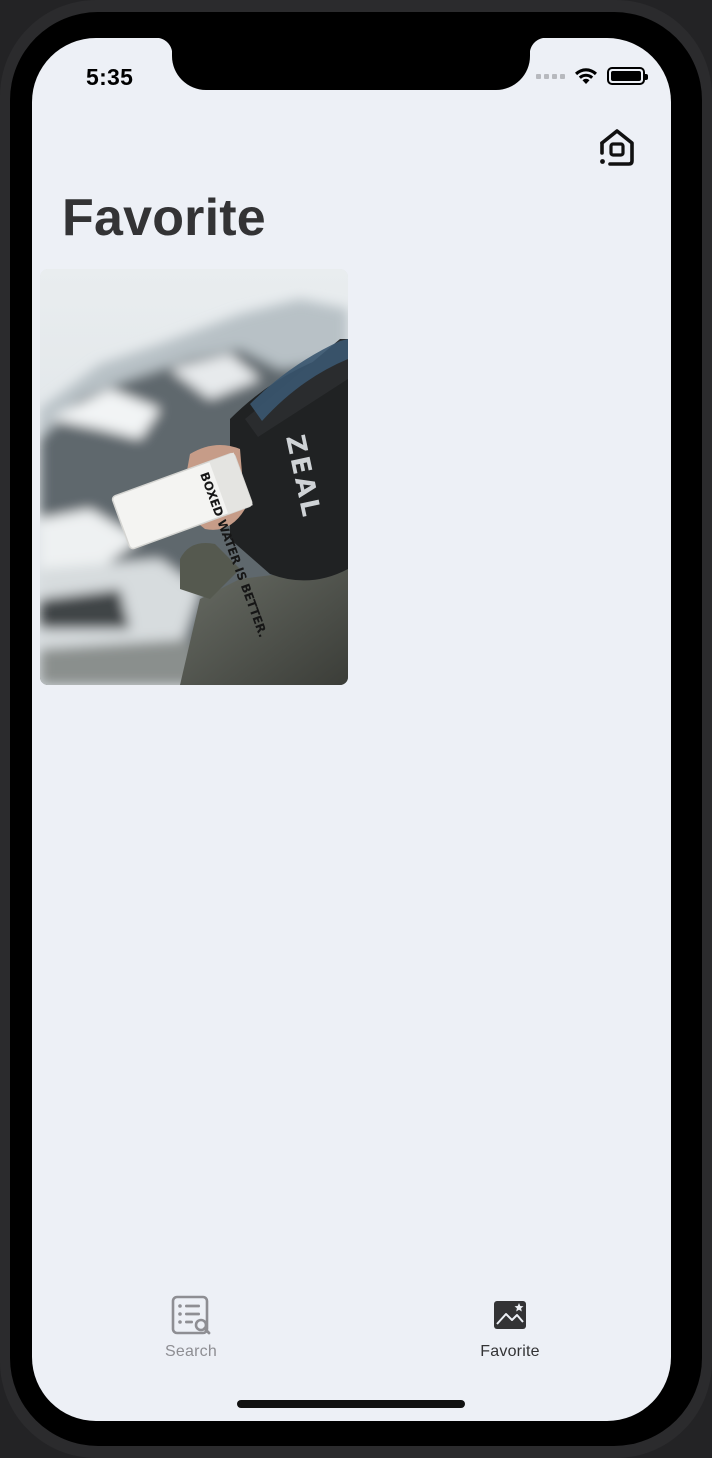 The height and width of the screenshot is (1458, 712). I want to click on battery-icon, so click(627, 76).